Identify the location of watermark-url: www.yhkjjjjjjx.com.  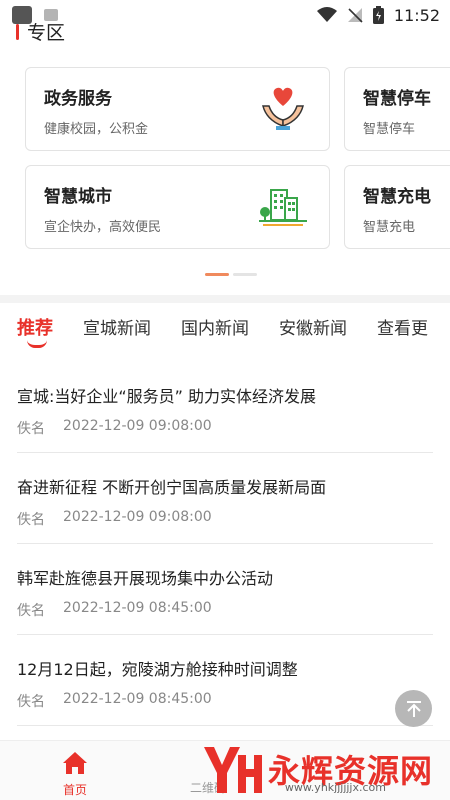
(335, 787).